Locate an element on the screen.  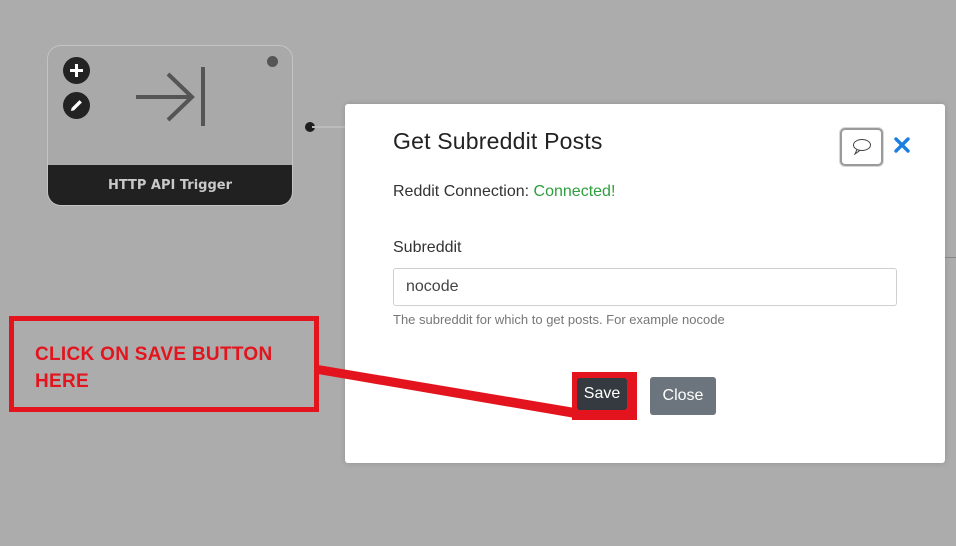
annotation-callout: CLICK ON SAVE BUTTON HERE is located at coordinates (164, 364).